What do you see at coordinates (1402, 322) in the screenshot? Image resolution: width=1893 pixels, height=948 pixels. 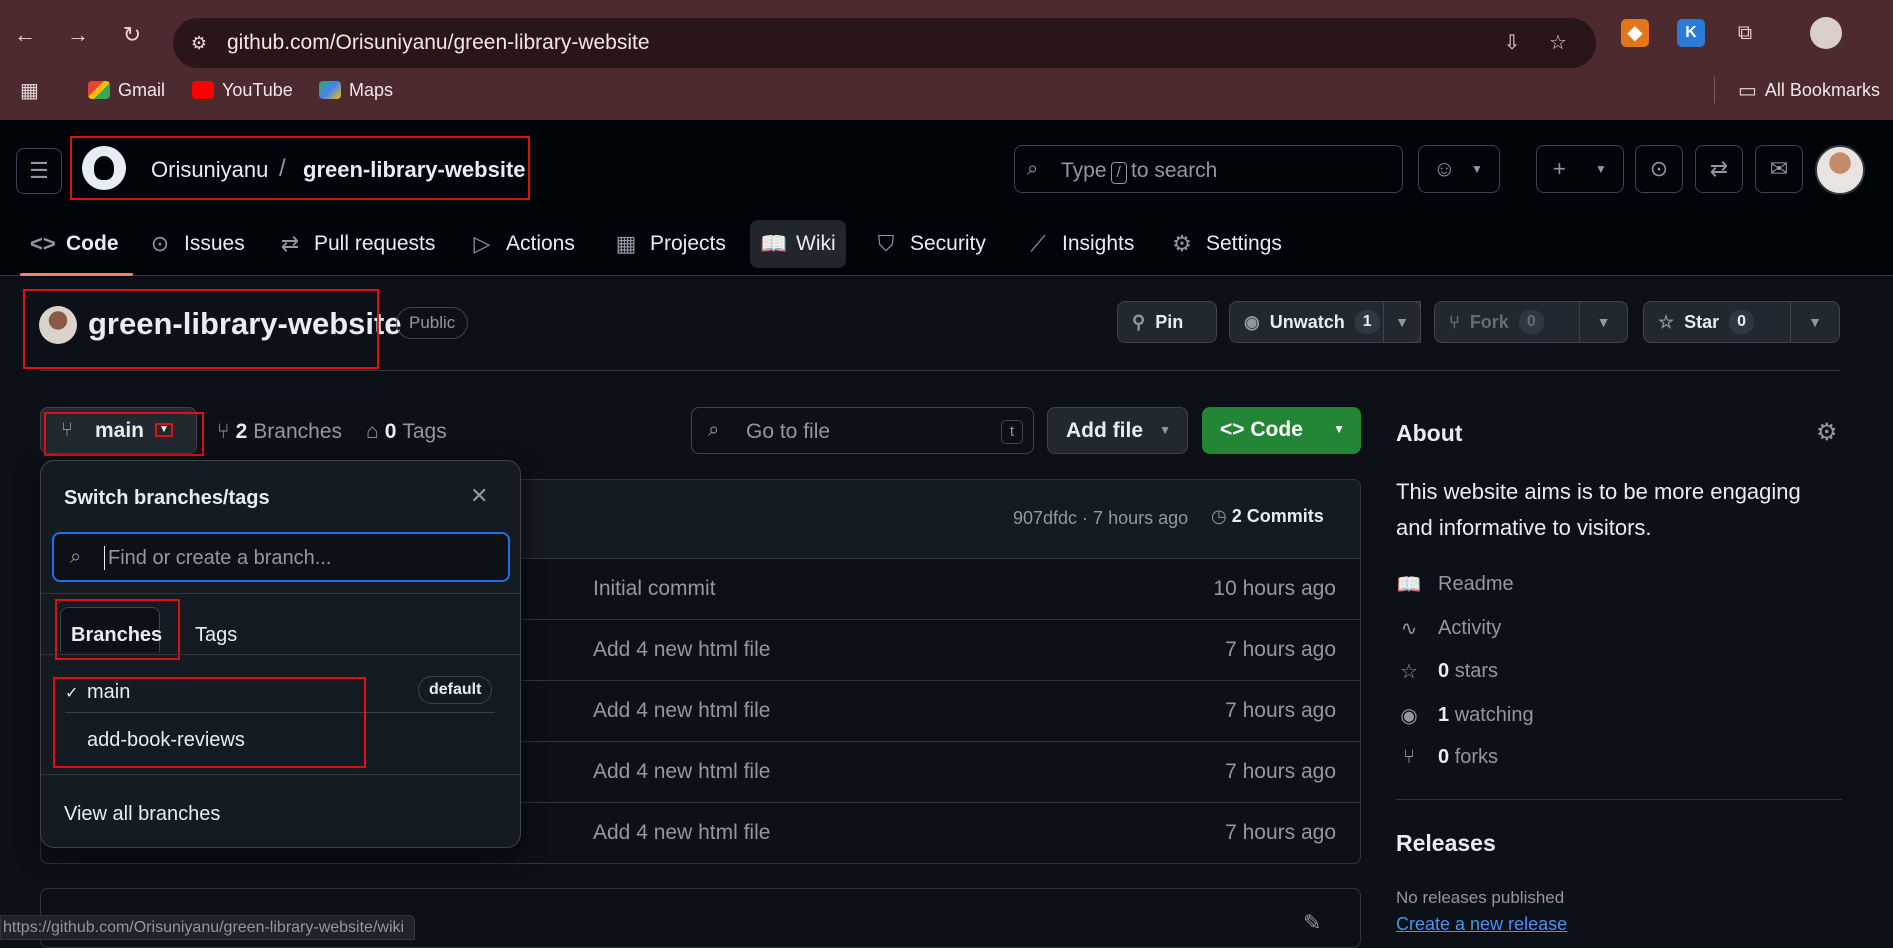 I see `watch-dropdown-chevron-icon: ▼` at bounding box center [1402, 322].